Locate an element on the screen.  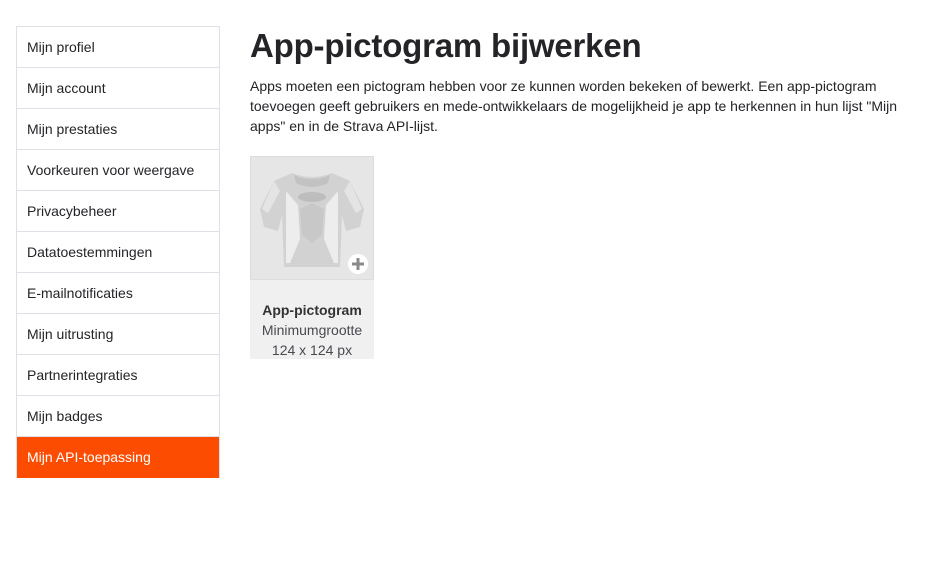
sidebar-item-mijn-badges: Mijn badges is located at coordinates (118, 416).